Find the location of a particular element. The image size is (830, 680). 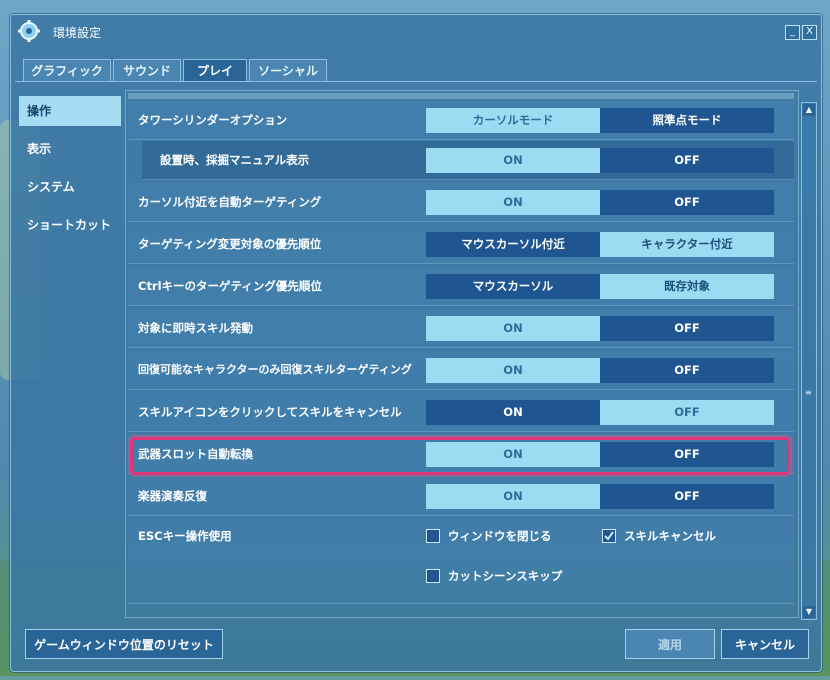

window-title: 環境設定 is located at coordinates (77, 33).